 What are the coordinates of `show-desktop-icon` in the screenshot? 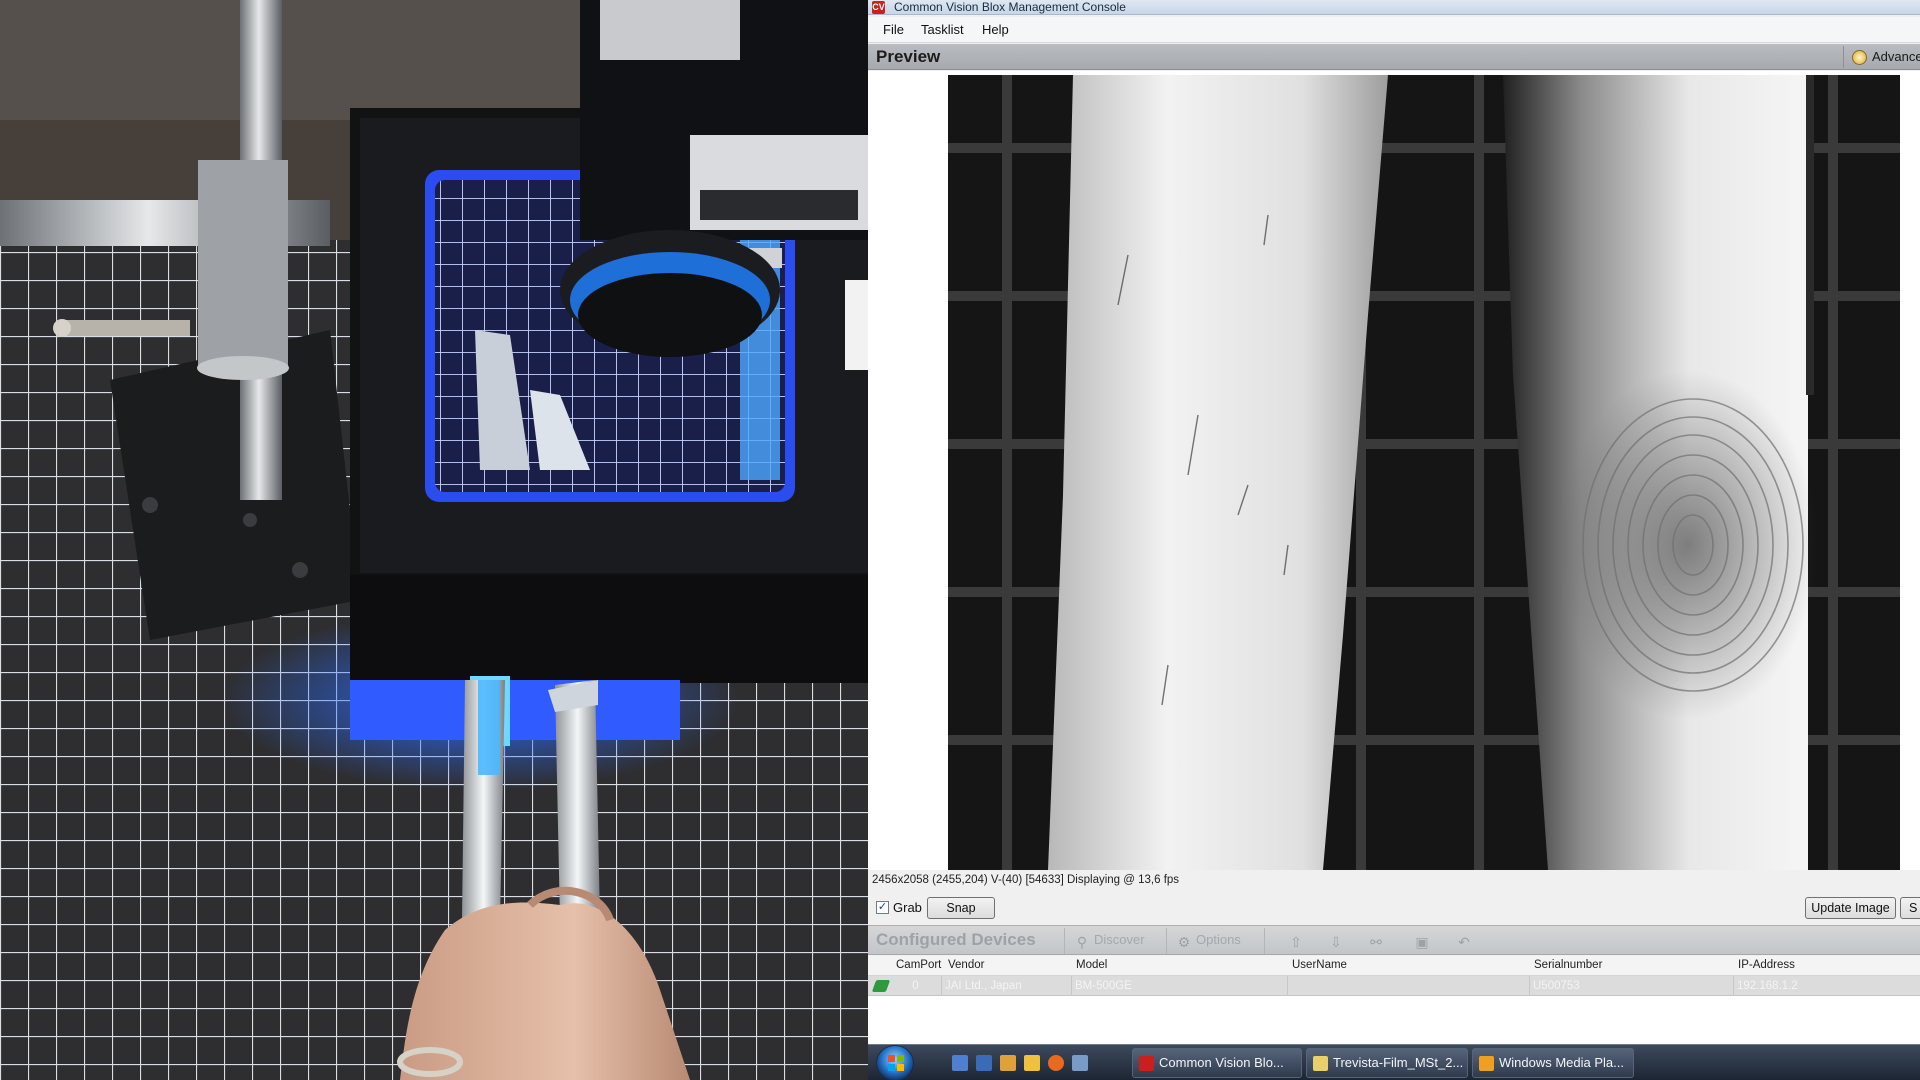 It's located at (960, 1063).